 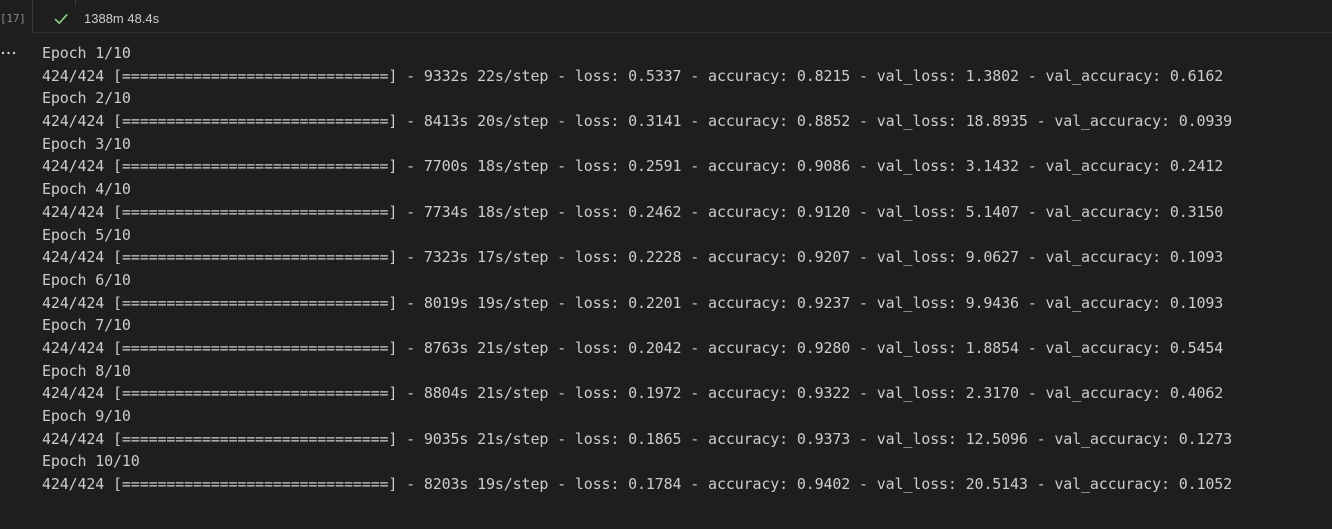 I want to click on epoch-line: Epoch 10/10, so click(x=91, y=461).